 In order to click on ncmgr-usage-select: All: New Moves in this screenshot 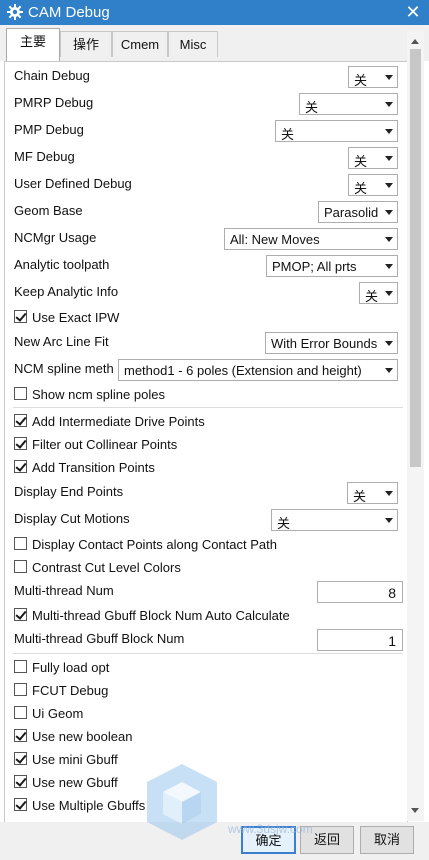, I will do `click(311, 239)`.